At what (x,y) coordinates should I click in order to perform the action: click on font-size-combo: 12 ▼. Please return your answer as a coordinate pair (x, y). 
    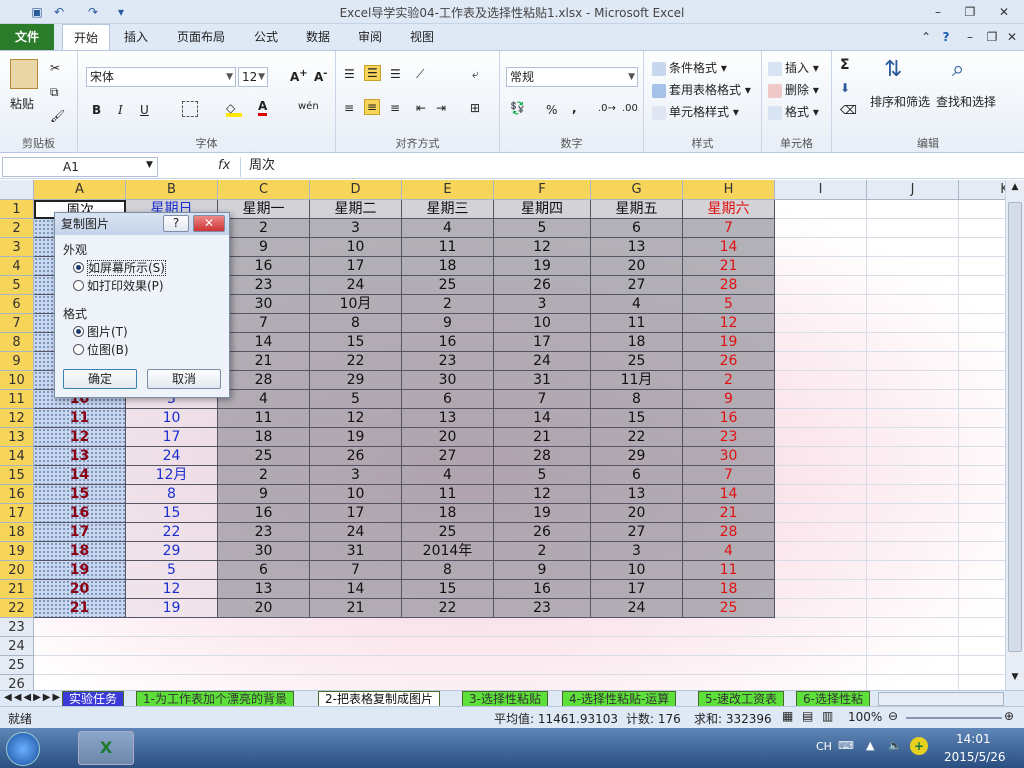
    Looking at the image, I should click on (253, 77).